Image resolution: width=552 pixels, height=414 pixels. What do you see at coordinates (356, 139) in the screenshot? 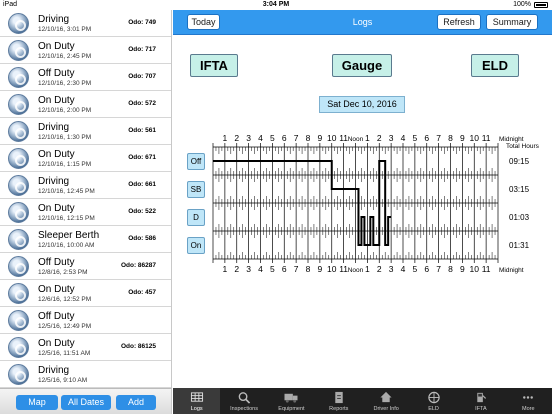
I see `hour-label-top: Noon` at bounding box center [356, 139].